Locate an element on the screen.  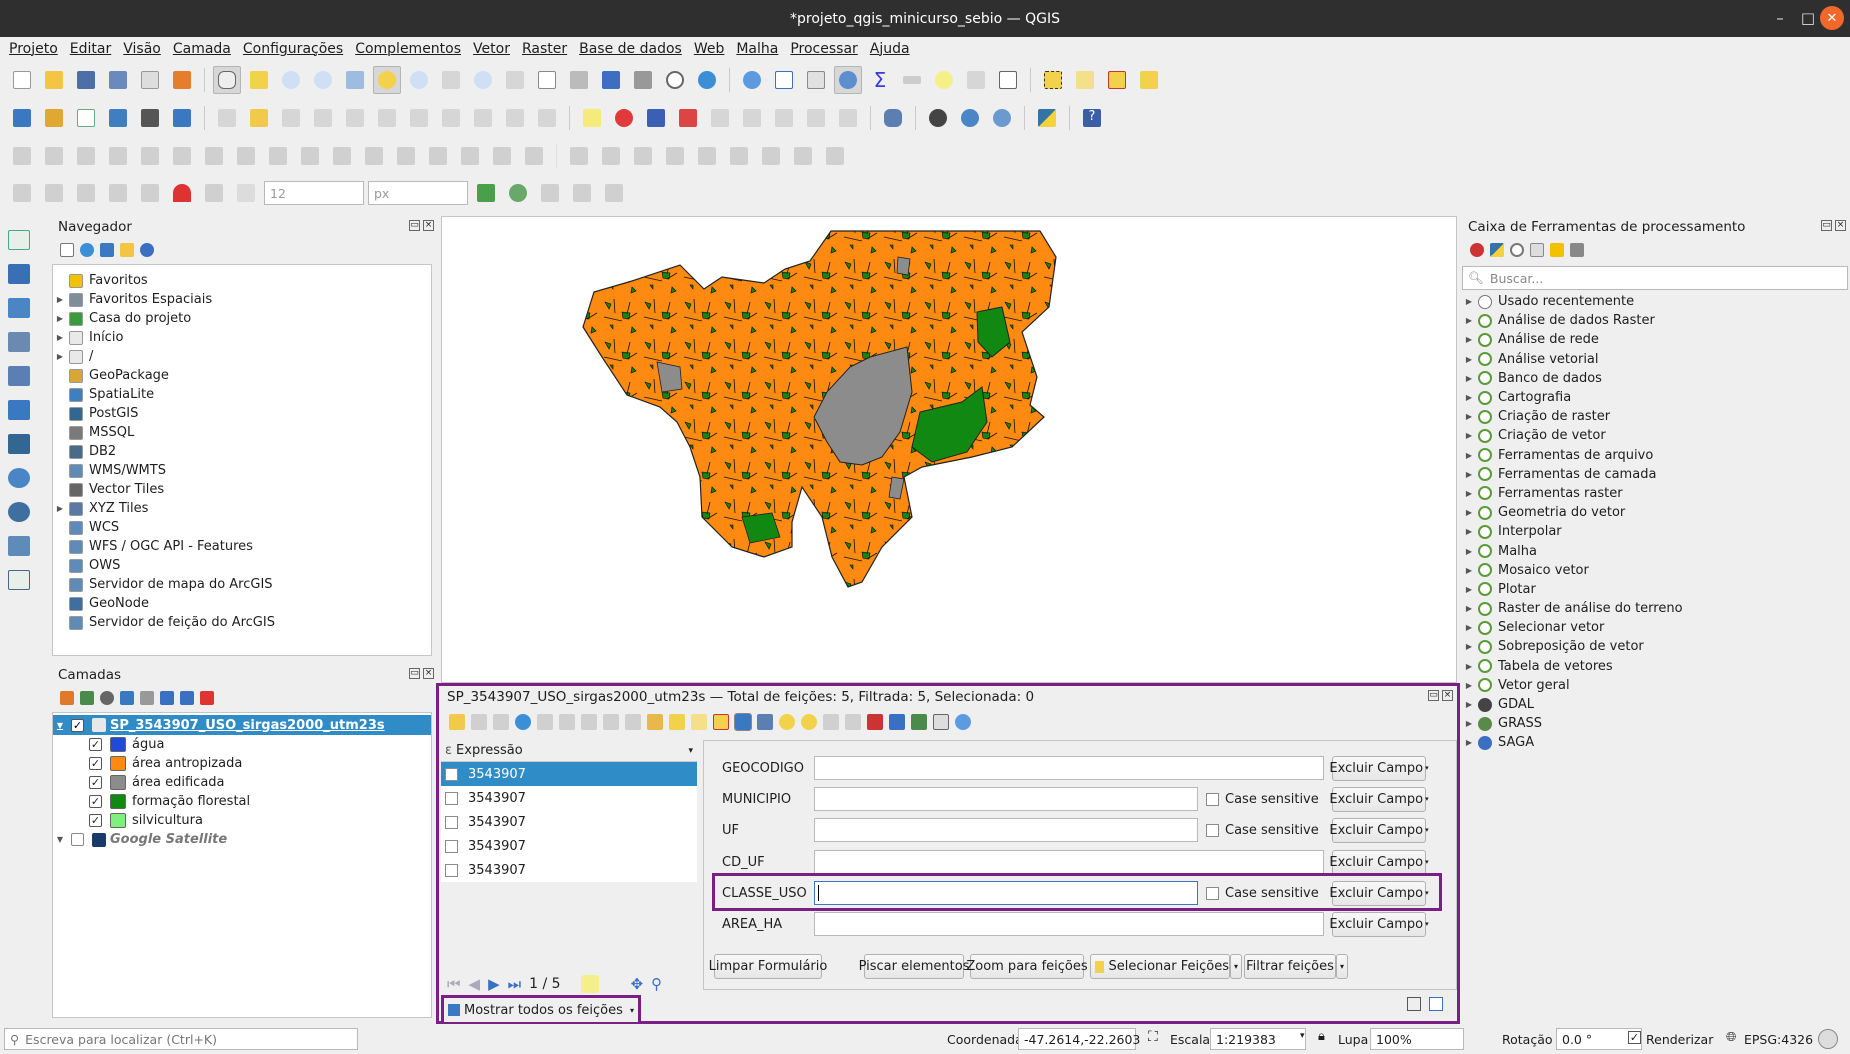
digitize-tool-icon is located at coordinates (22, 156).